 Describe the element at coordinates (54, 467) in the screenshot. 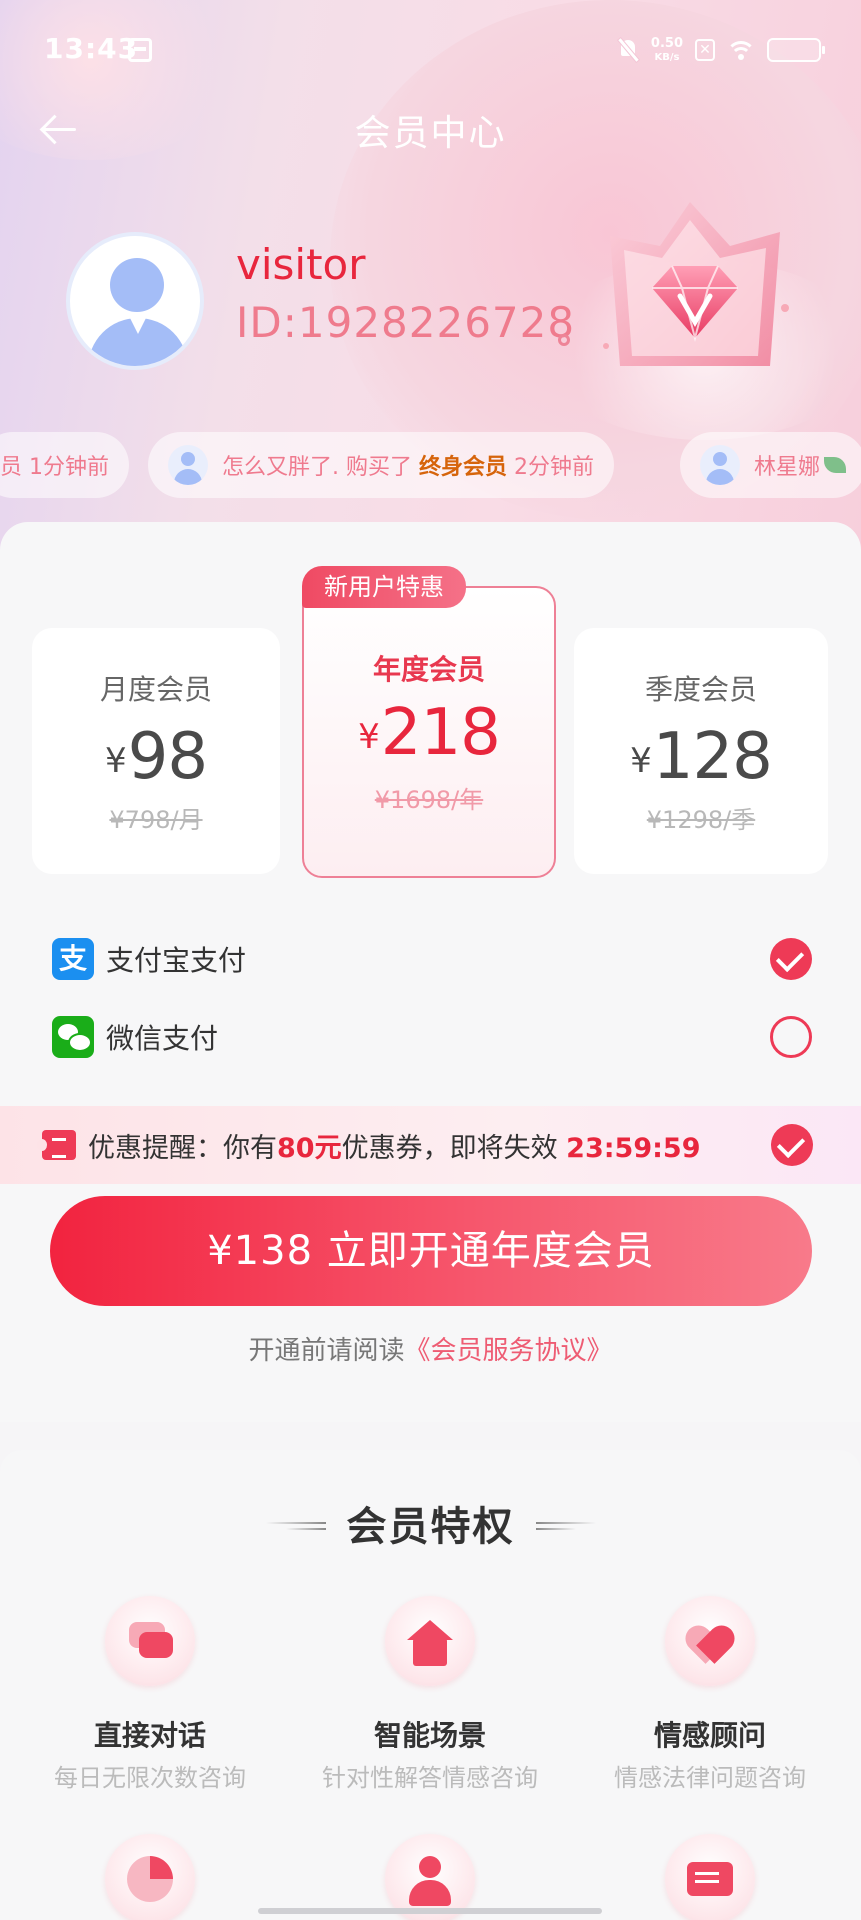

I see `ticker-text: 员 1分钟前` at that location.